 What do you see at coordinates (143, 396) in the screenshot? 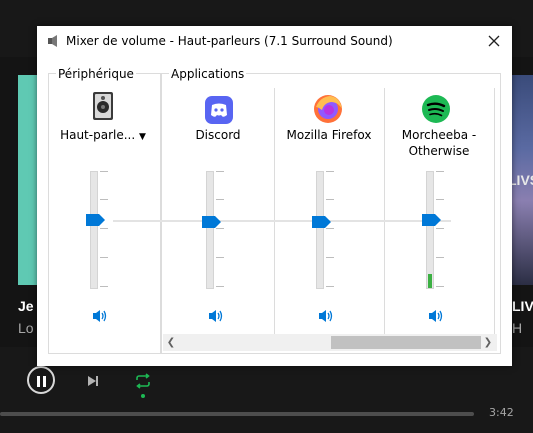
I see `repeat-active-indicator` at bounding box center [143, 396].